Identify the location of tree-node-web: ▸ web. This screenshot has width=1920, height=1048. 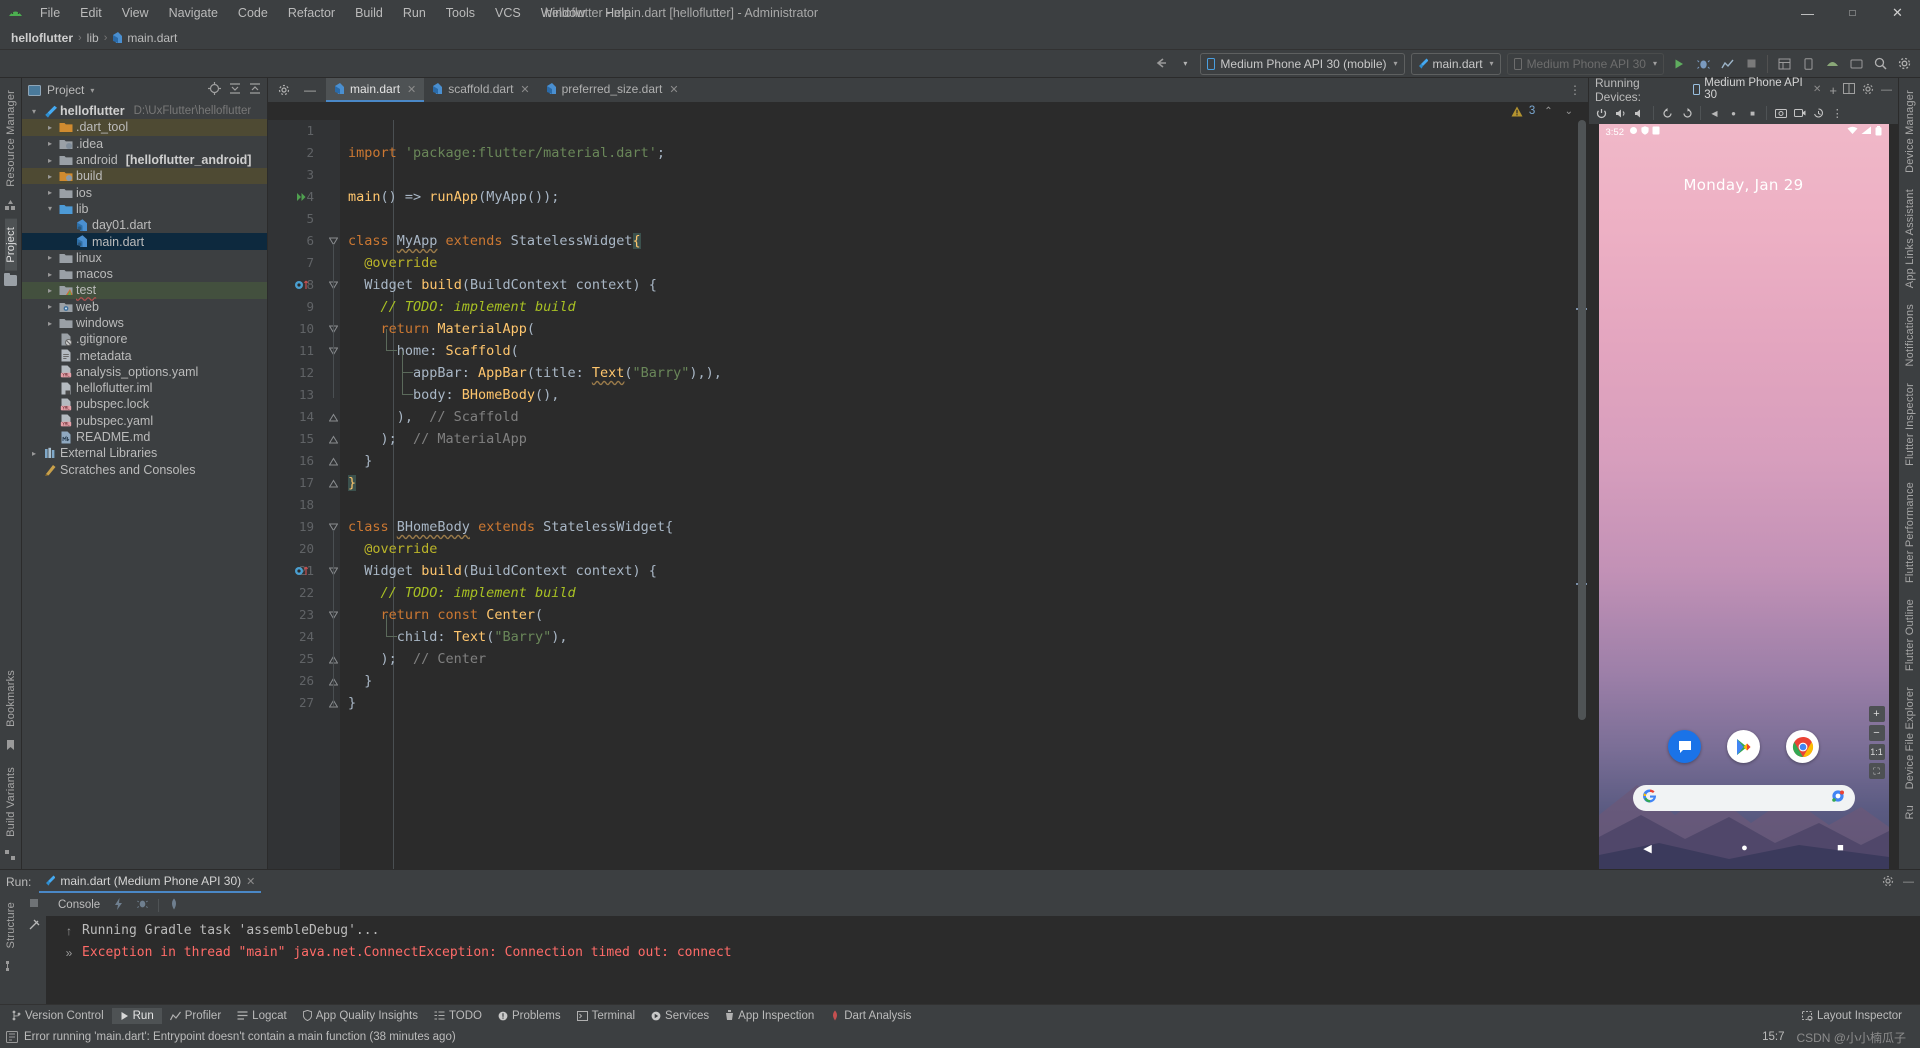
(144, 307).